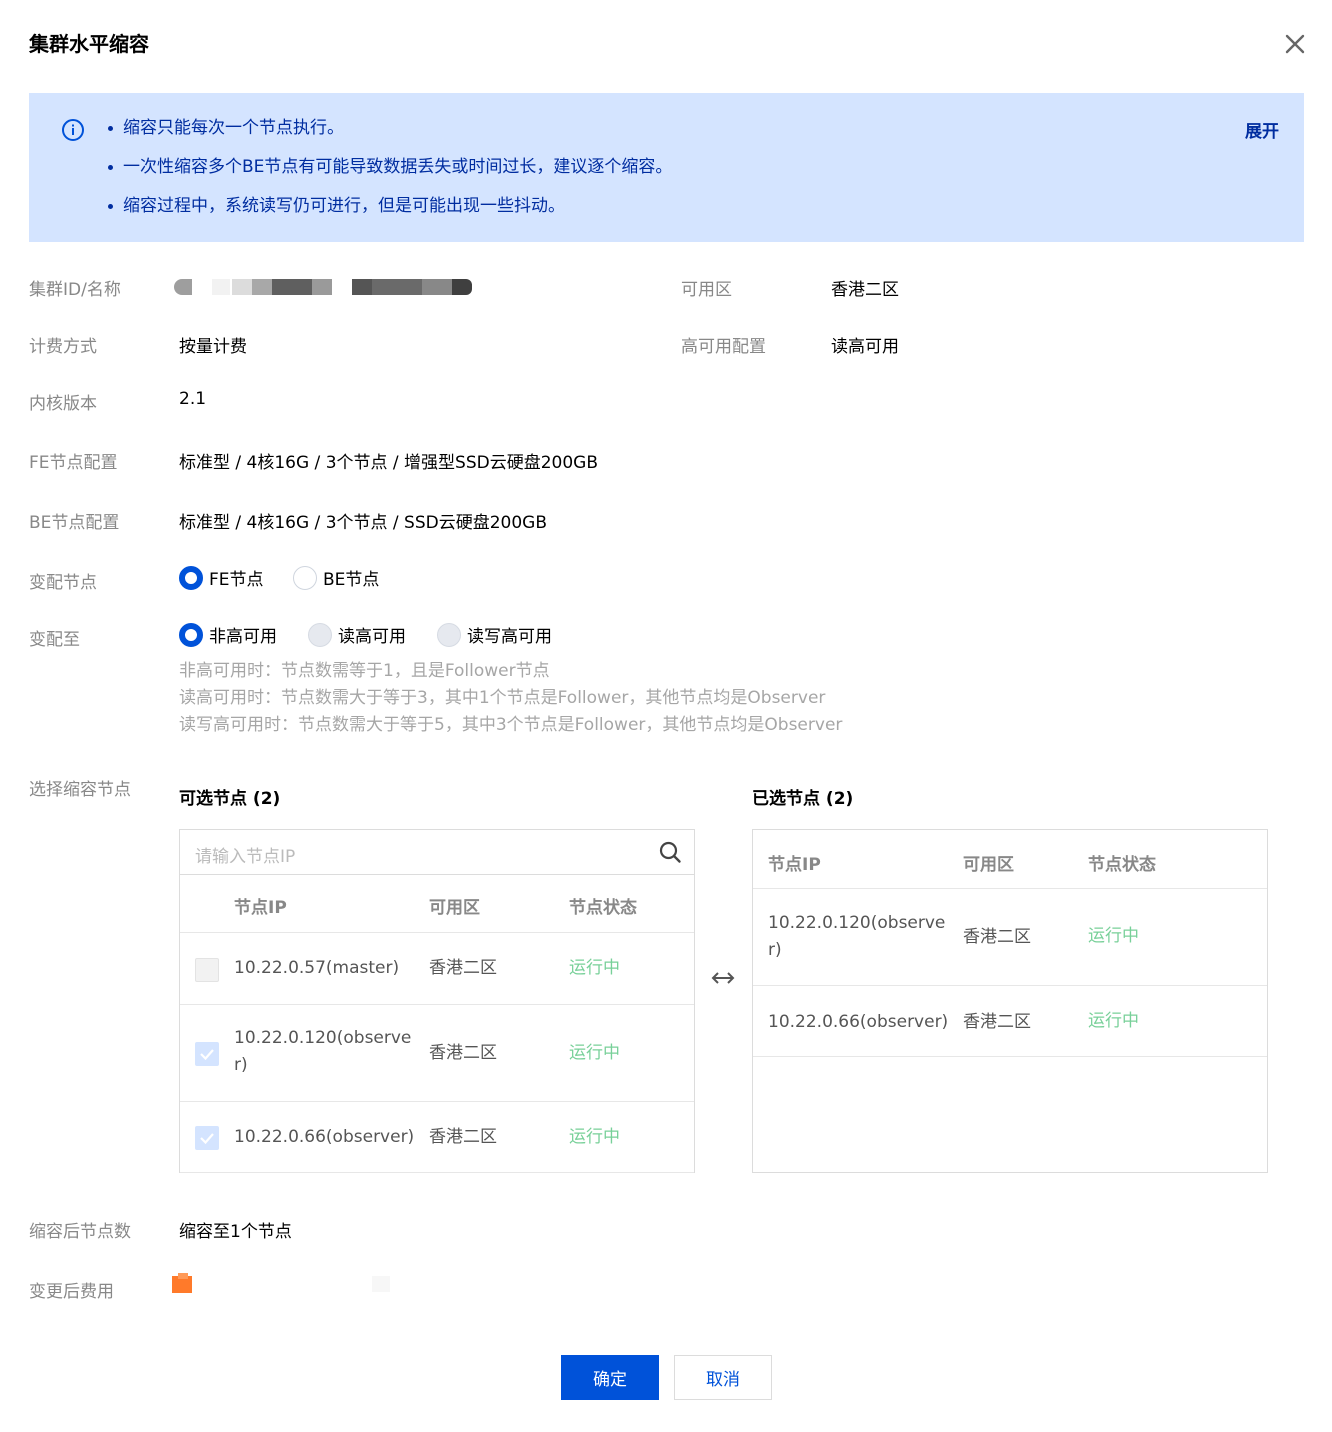 This screenshot has height=1432, width=1332. I want to click on notice-item: 缩容只能每次一个节点执行。, so click(389, 134).